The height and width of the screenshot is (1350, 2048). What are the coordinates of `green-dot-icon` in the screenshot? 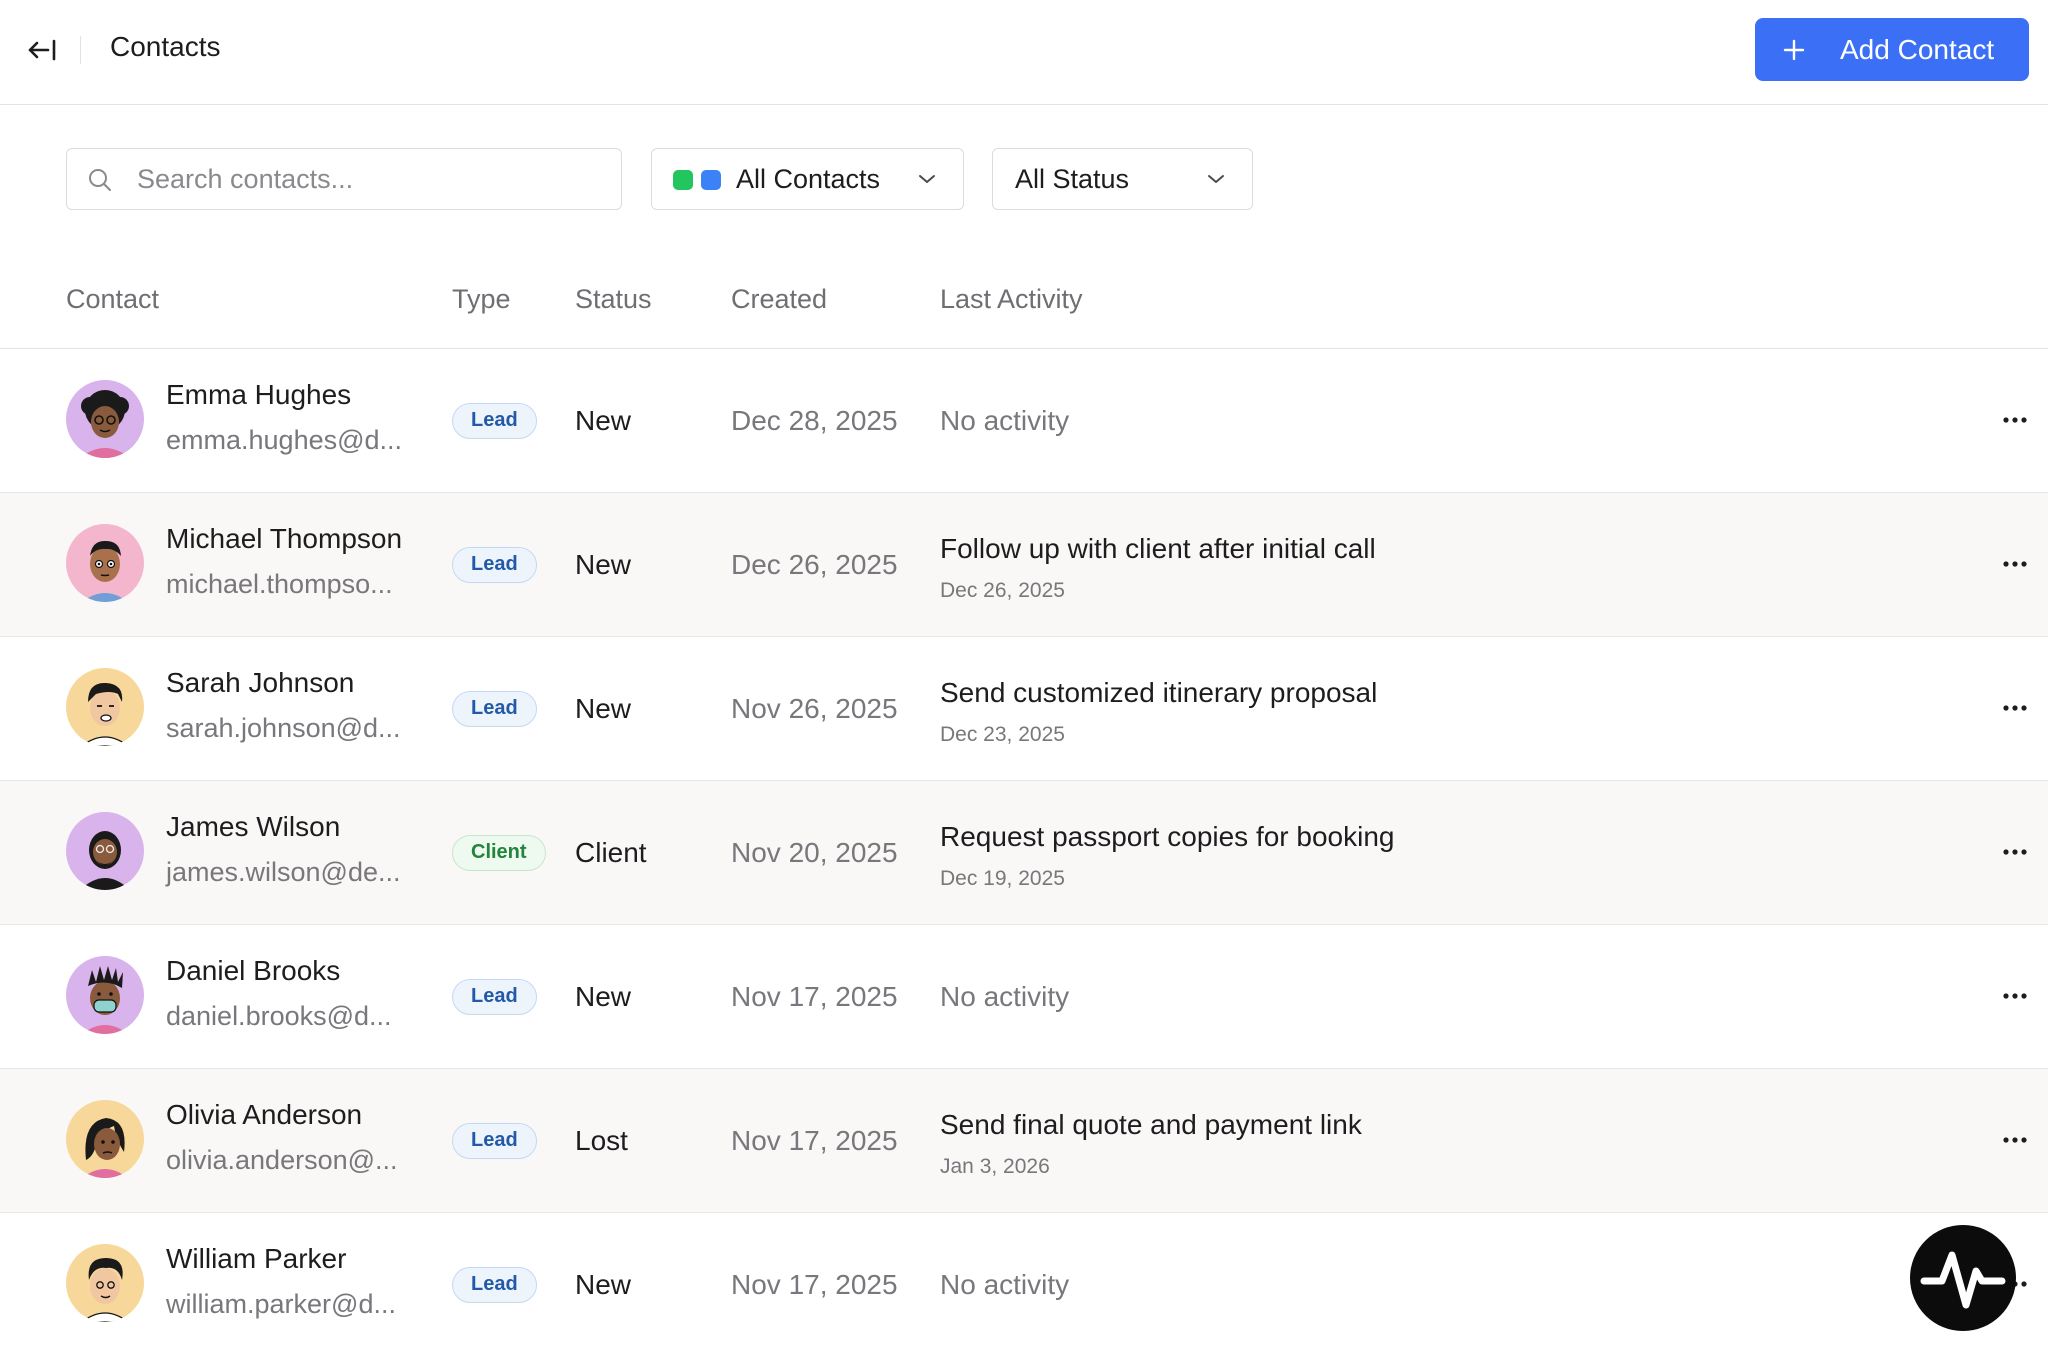 It's located at (683, 180).